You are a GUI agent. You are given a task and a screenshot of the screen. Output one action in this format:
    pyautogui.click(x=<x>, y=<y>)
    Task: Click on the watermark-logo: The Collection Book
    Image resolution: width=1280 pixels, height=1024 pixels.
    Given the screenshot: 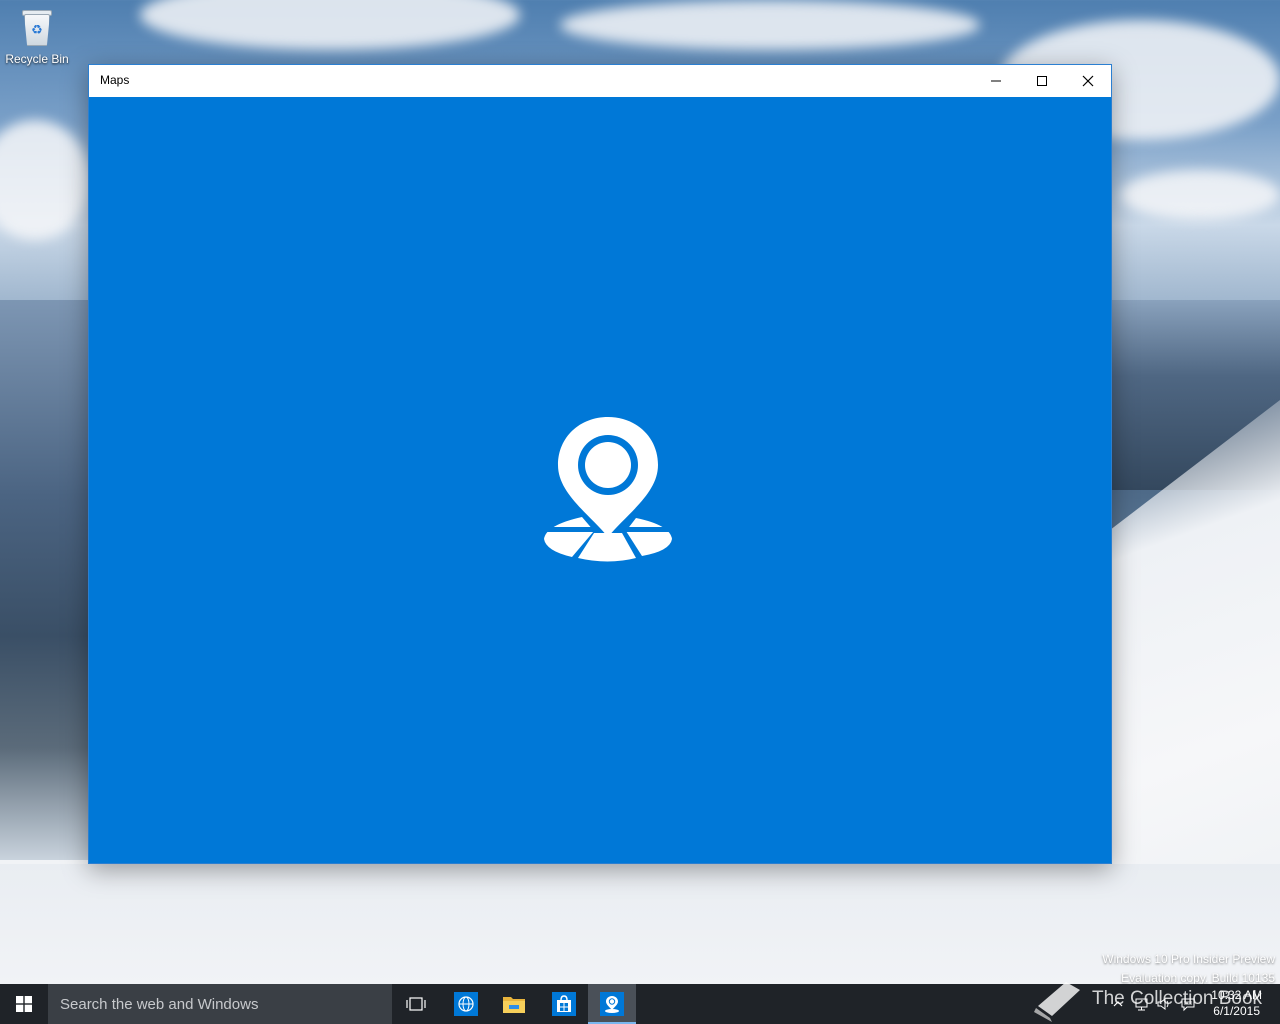 What is the action you would take?
    pyautogui.click(x=1146, y=1000)
    